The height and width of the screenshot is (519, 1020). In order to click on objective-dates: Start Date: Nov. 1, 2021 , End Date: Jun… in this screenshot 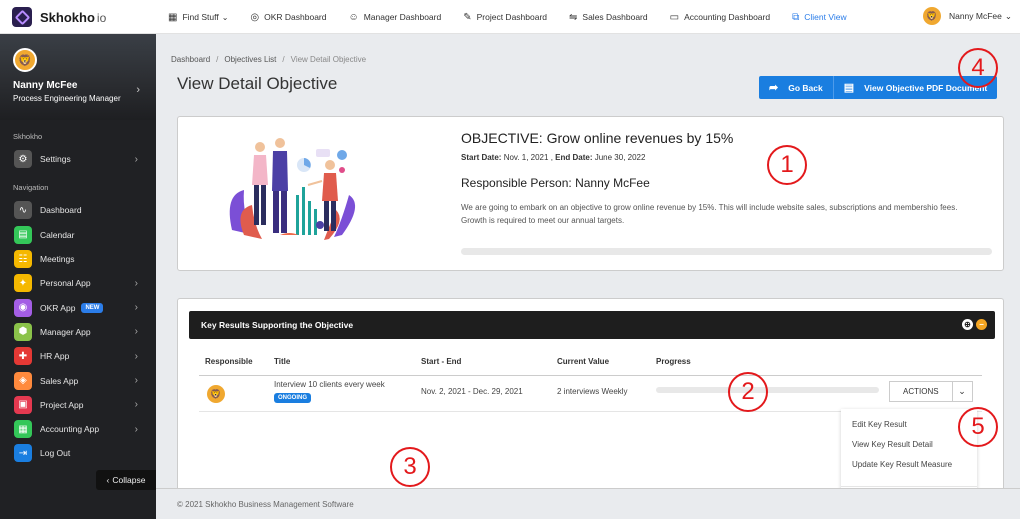, I will do `click(553, 157)`.